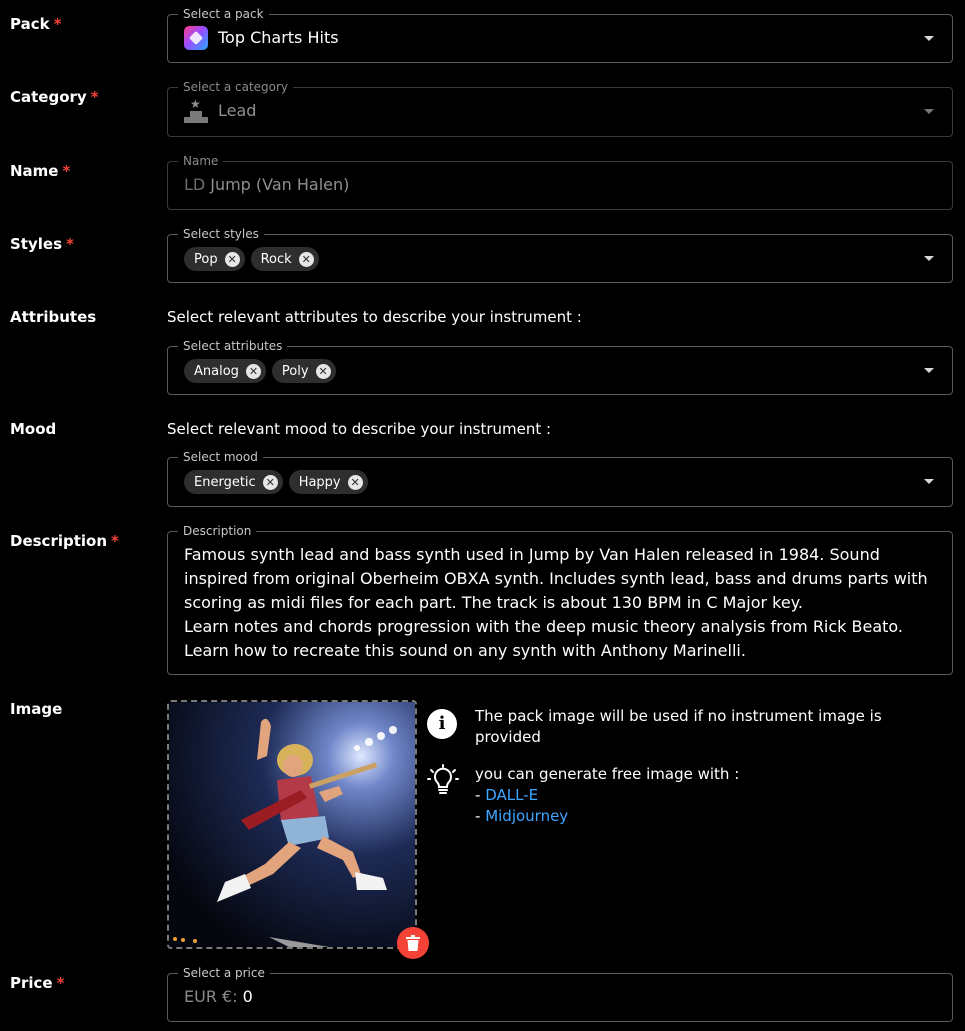 The image size is (965, 1031). What do you see at coordinates (560, 35) in the screenshot?
I see `pack-select: Select a pack Top Charts Hits` at bounding box center [560, 35].